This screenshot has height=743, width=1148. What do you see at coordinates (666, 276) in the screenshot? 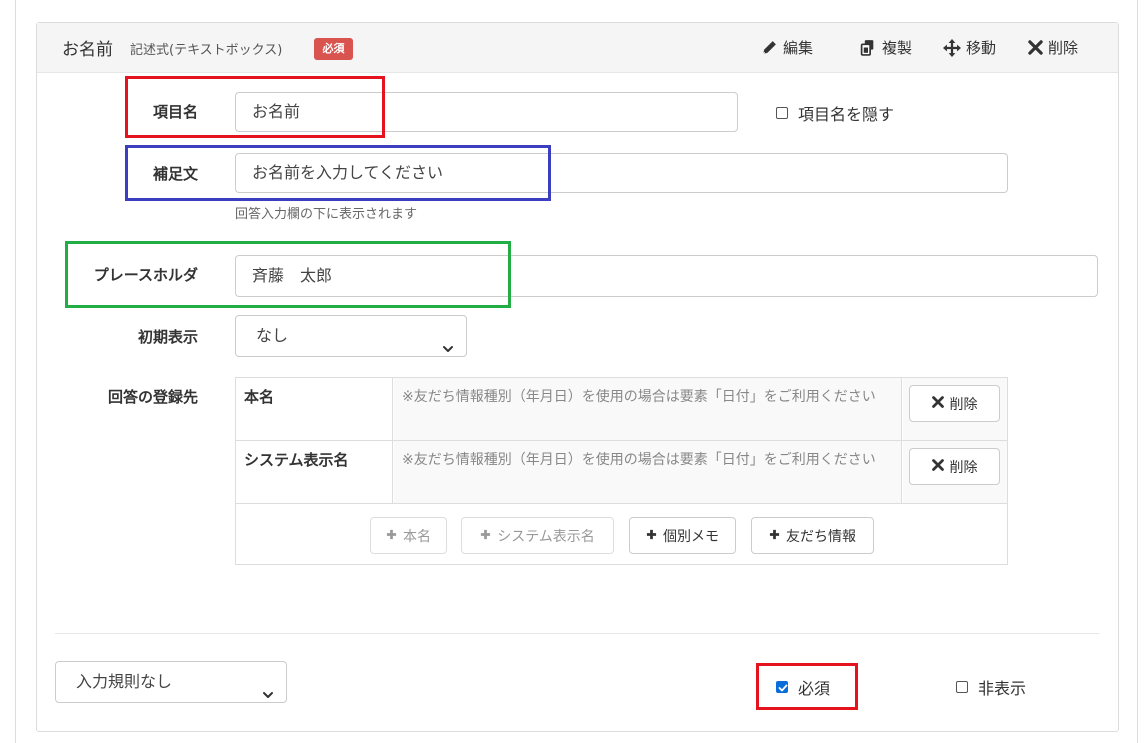
I see `placeholder-input: 斉藤 太郎` at bounding box center [666, 276].